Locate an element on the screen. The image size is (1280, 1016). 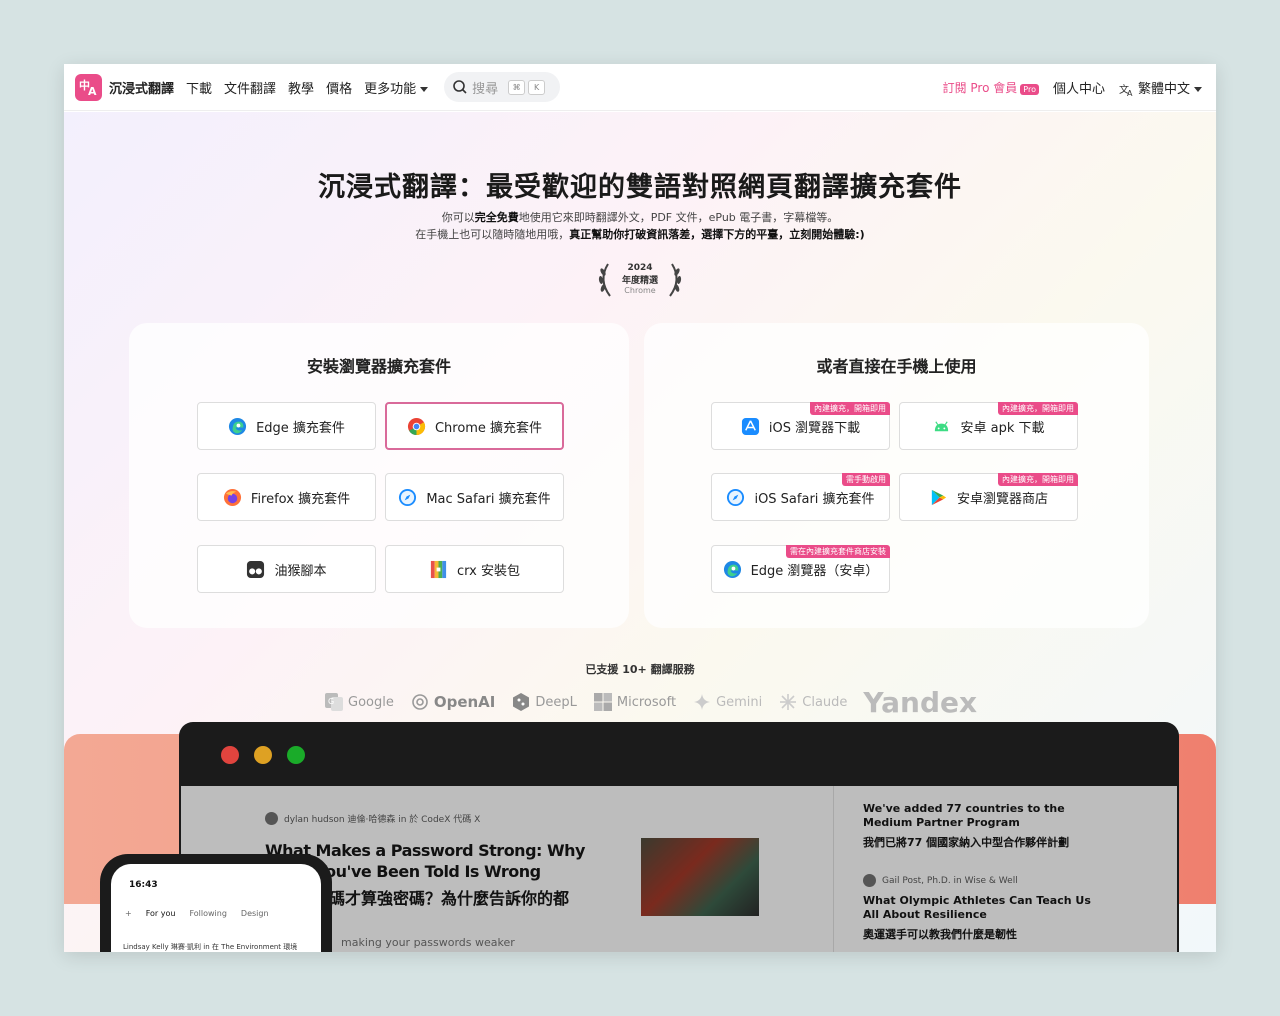
nav-link-document: 文件翻譯 is located at coordinates (250, 87).